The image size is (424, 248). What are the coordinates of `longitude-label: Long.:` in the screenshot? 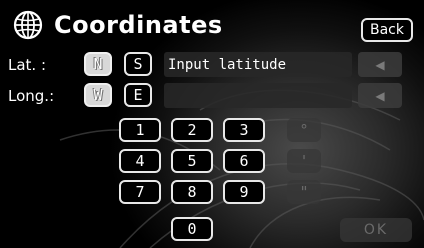 It's located at (31, 96).